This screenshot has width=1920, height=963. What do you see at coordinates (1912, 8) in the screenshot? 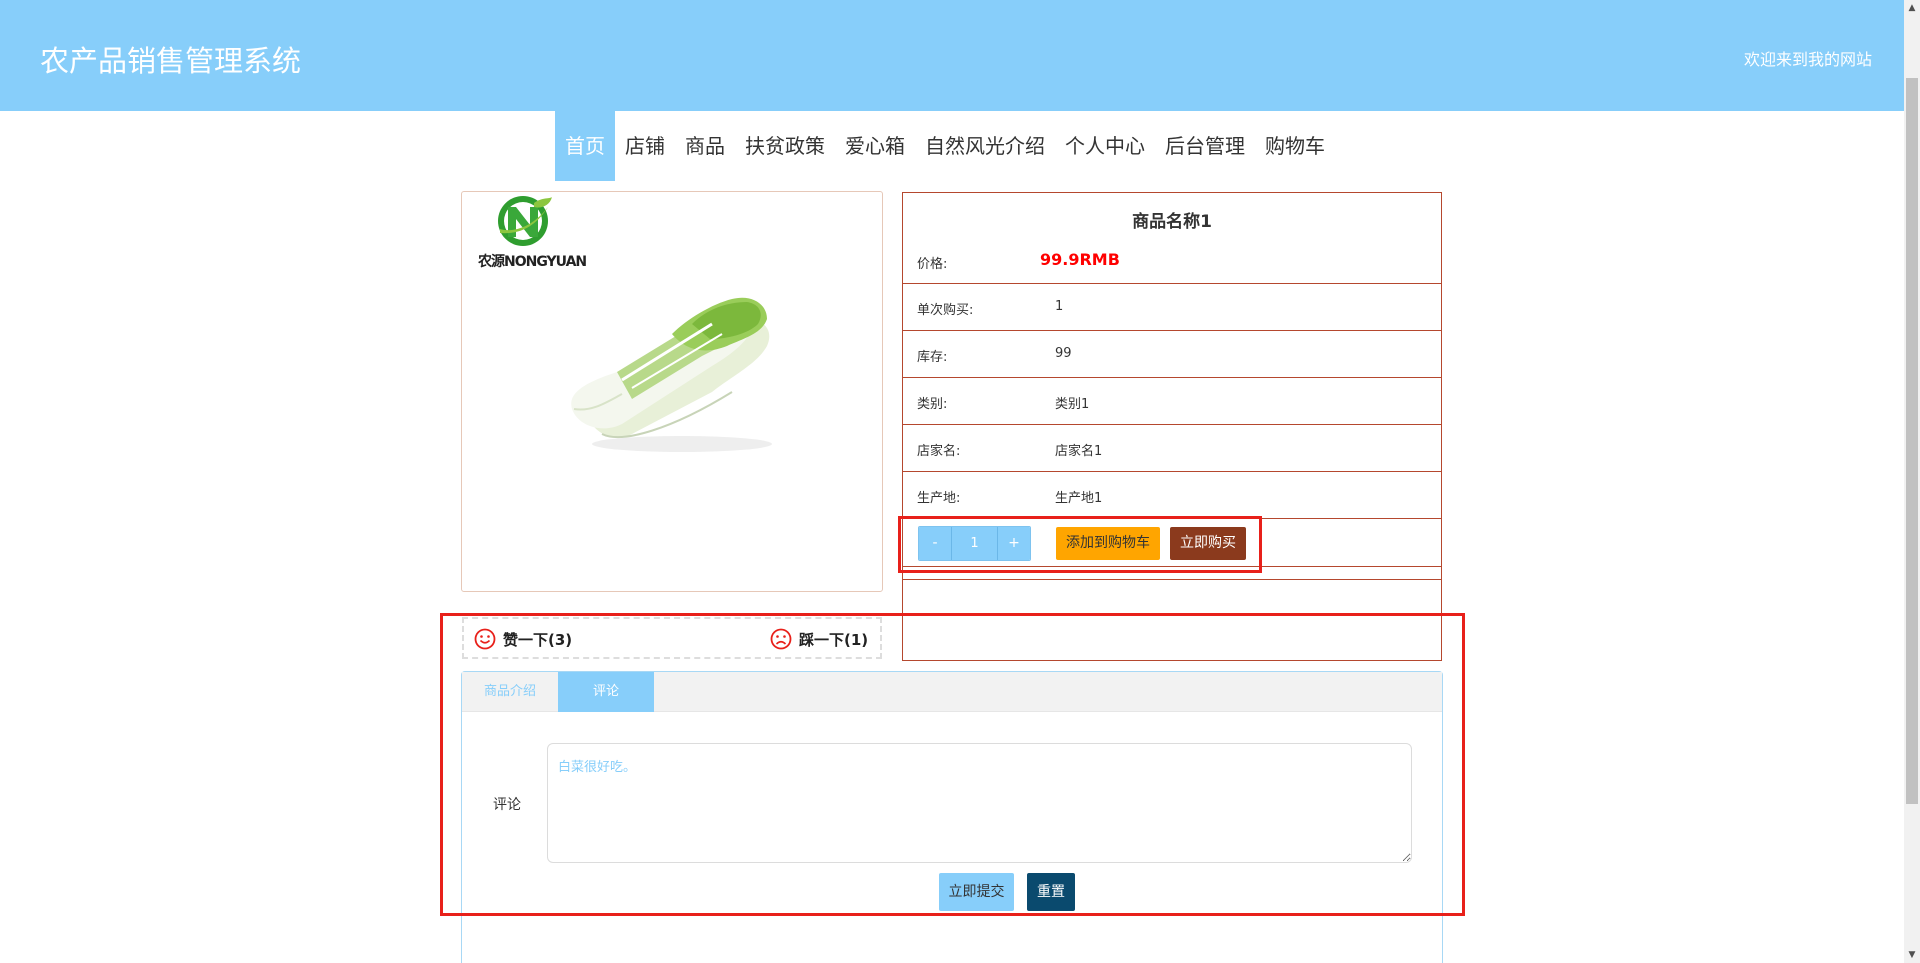
I see `scroll-up-icon: ▲` at bounding box center [1912, 8].